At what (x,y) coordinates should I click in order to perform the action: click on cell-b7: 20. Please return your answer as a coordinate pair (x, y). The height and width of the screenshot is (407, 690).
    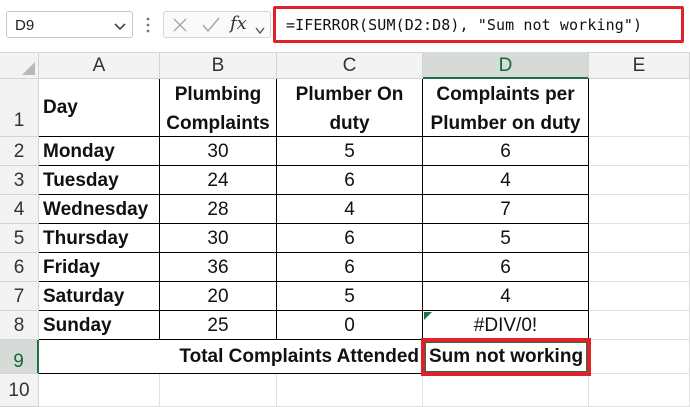
    Looking at the image, I should click on (218, 296).